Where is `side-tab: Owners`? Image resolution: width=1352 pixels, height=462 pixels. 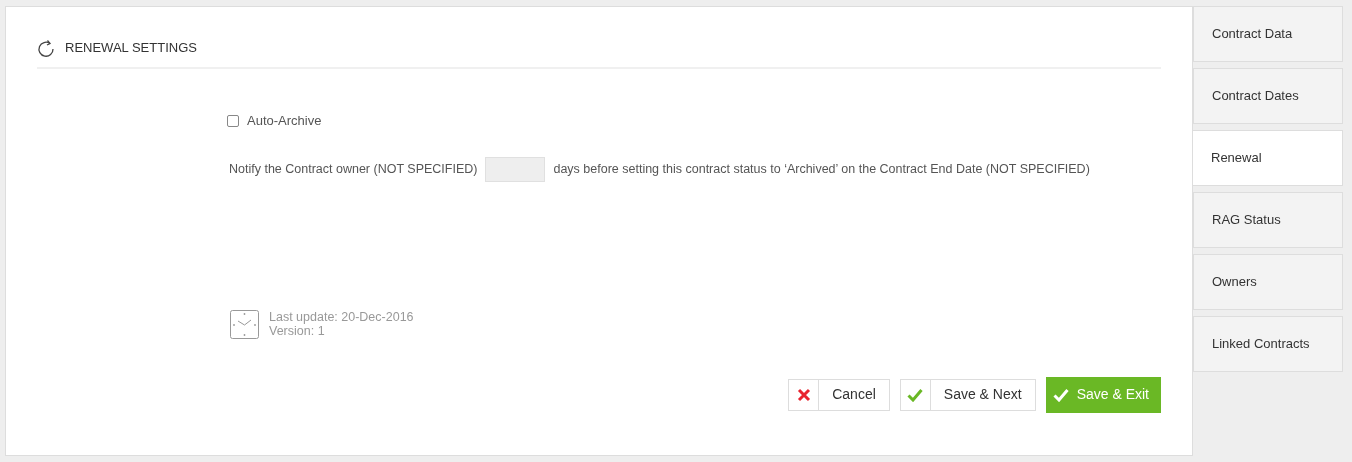 side-tab: Owners is located at coordinates (1268, 282).